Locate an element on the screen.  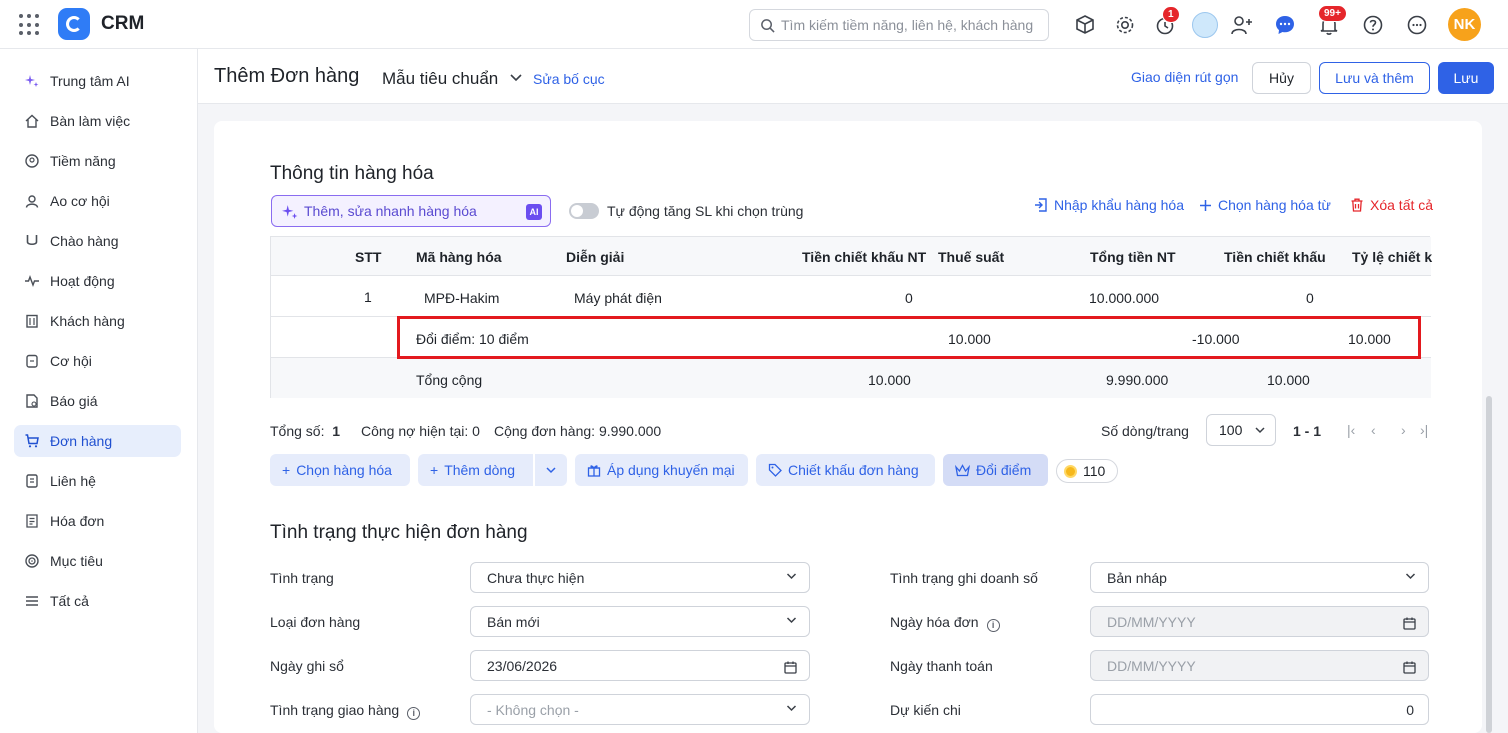
order-type-select: Bán mới is located at coordinates (640, 621).